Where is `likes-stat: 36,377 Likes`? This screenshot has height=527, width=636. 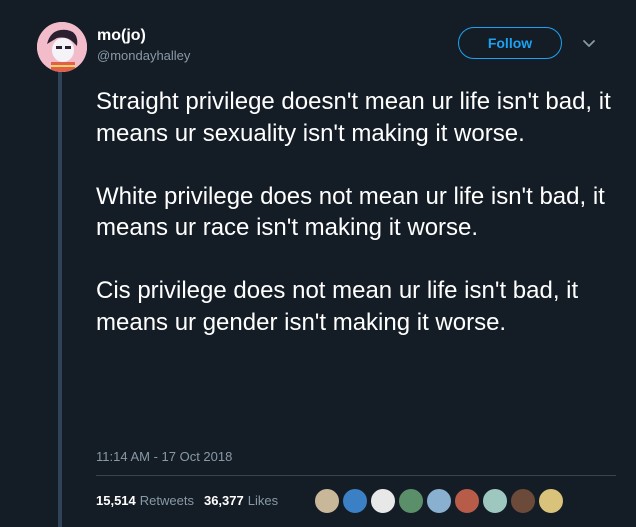
likes-stat: 36,377 Likes is located at coordinates (241, 500).